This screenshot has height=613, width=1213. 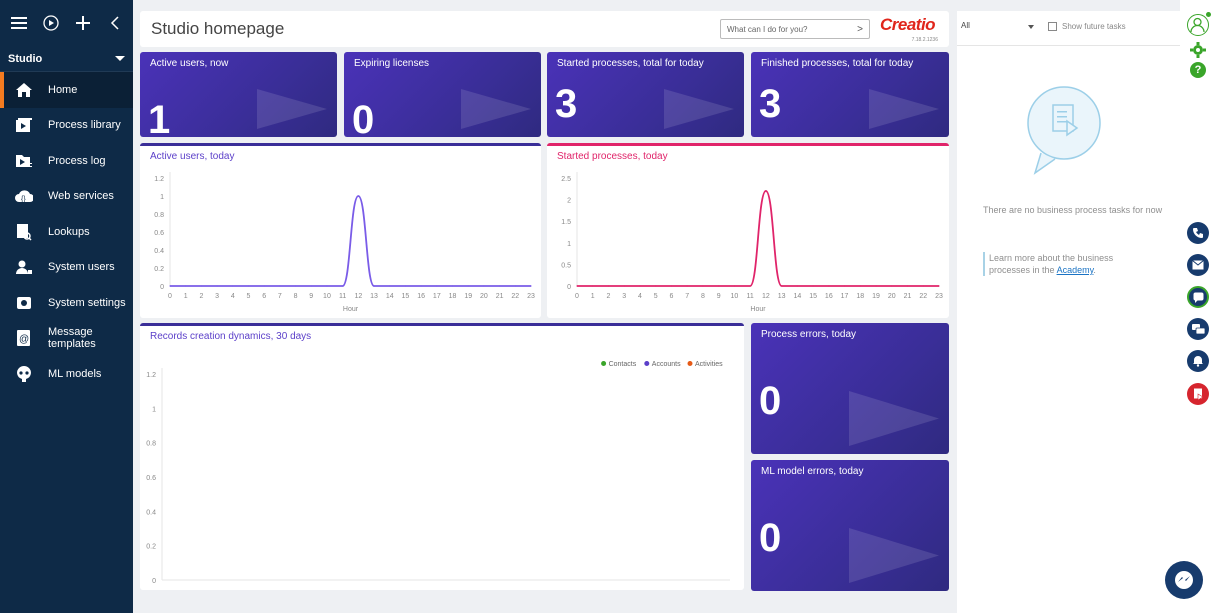 What do you see at coordinates (24, 232) in the screenshot?
I see `lookups-icon` at bounding box center [24, 232].